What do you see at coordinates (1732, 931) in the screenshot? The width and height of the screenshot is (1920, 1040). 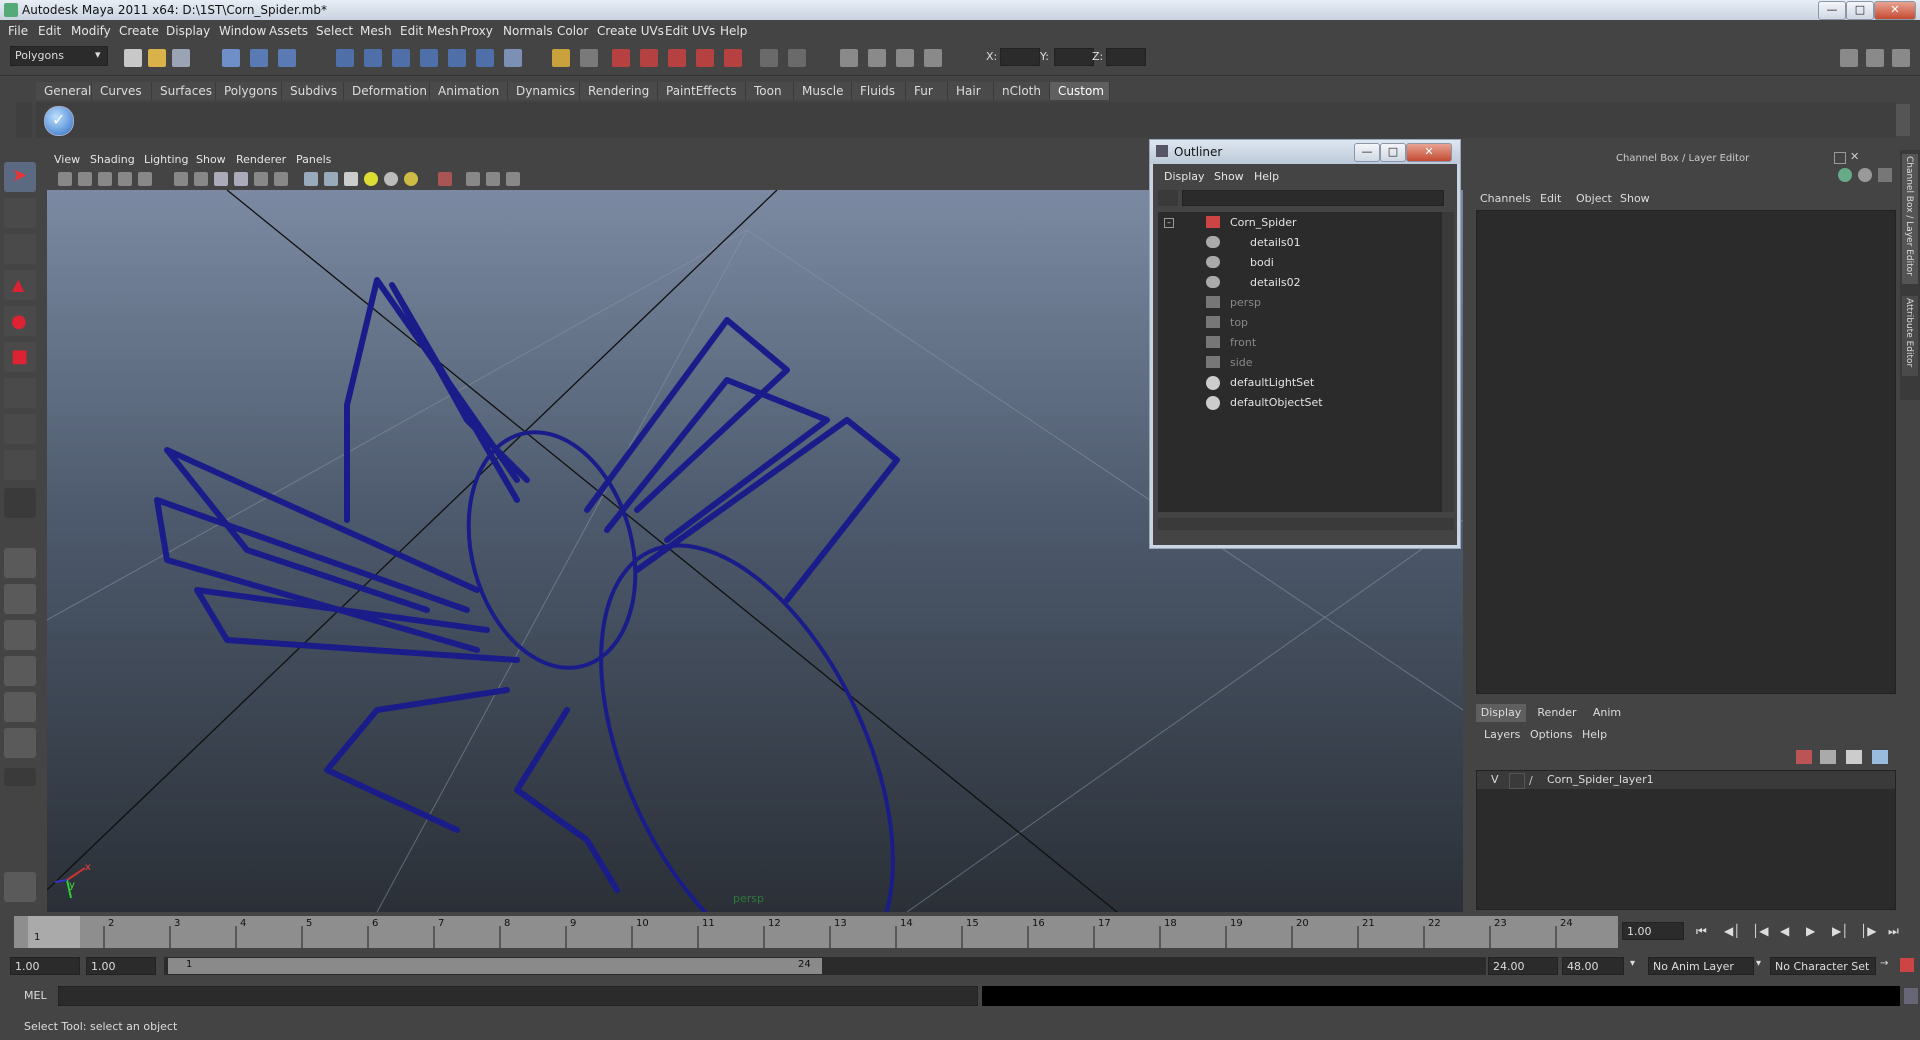 I see `step-back-key-icon: ◀│` at bounding box center [1732, 931].